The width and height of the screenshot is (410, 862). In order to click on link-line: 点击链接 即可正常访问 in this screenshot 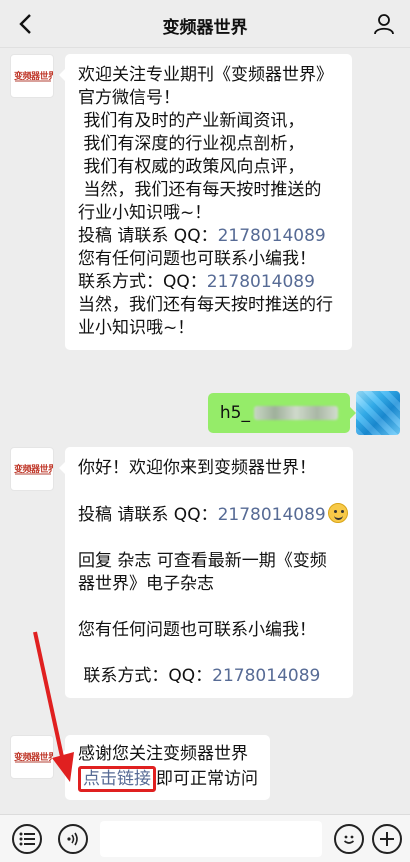, I will do `click(168, 779)`.